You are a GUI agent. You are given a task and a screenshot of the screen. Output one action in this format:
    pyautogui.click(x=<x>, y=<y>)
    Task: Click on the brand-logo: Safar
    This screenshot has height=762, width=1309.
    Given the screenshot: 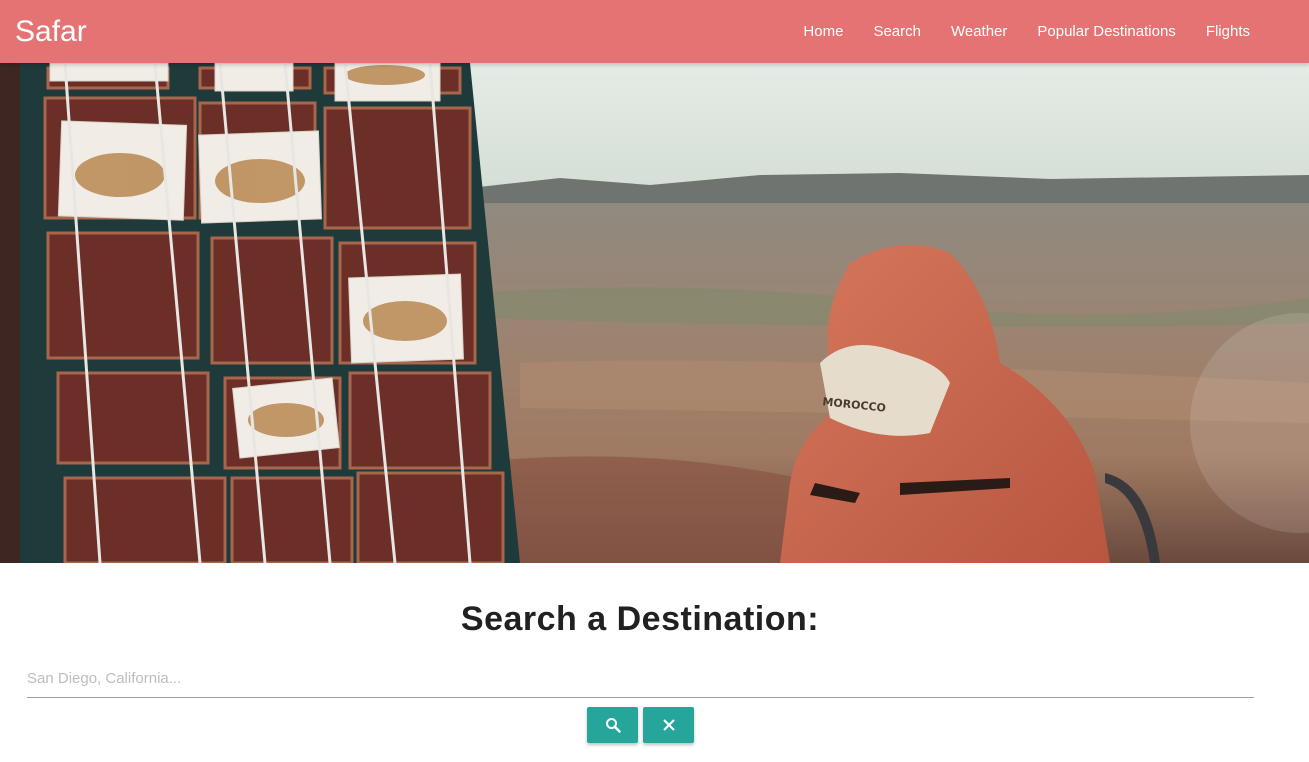 What is the action you would take?
    pyautogui.click(x=51, y=32)
    